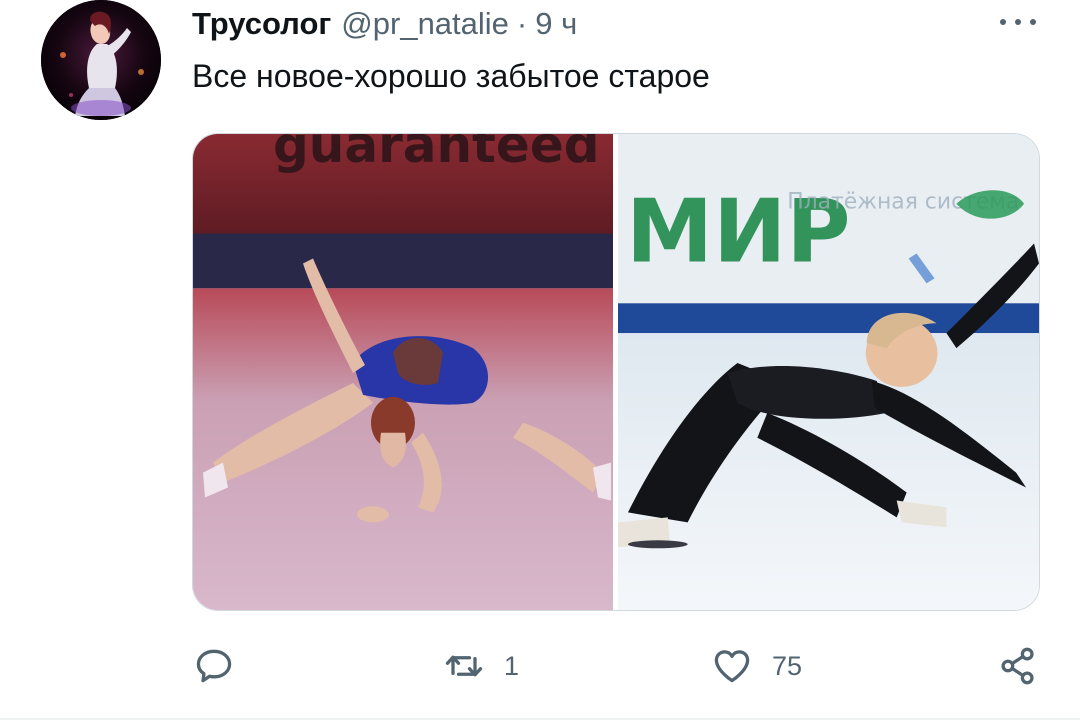  What do you see at coordinates (425, 24) in the screenshot?
I see `user-handle: @pr_natalie` at bounding box center [425, 24].